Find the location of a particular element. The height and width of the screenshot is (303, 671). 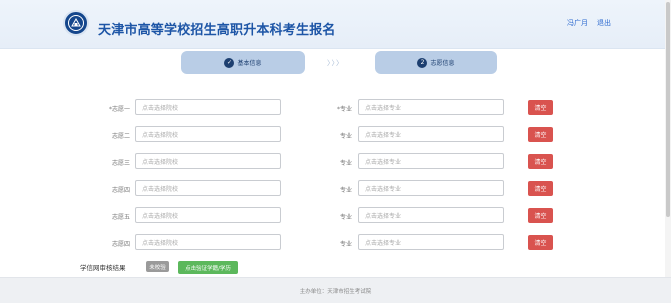

choice-label: 志愿三 is located at coordinates (120, 163).